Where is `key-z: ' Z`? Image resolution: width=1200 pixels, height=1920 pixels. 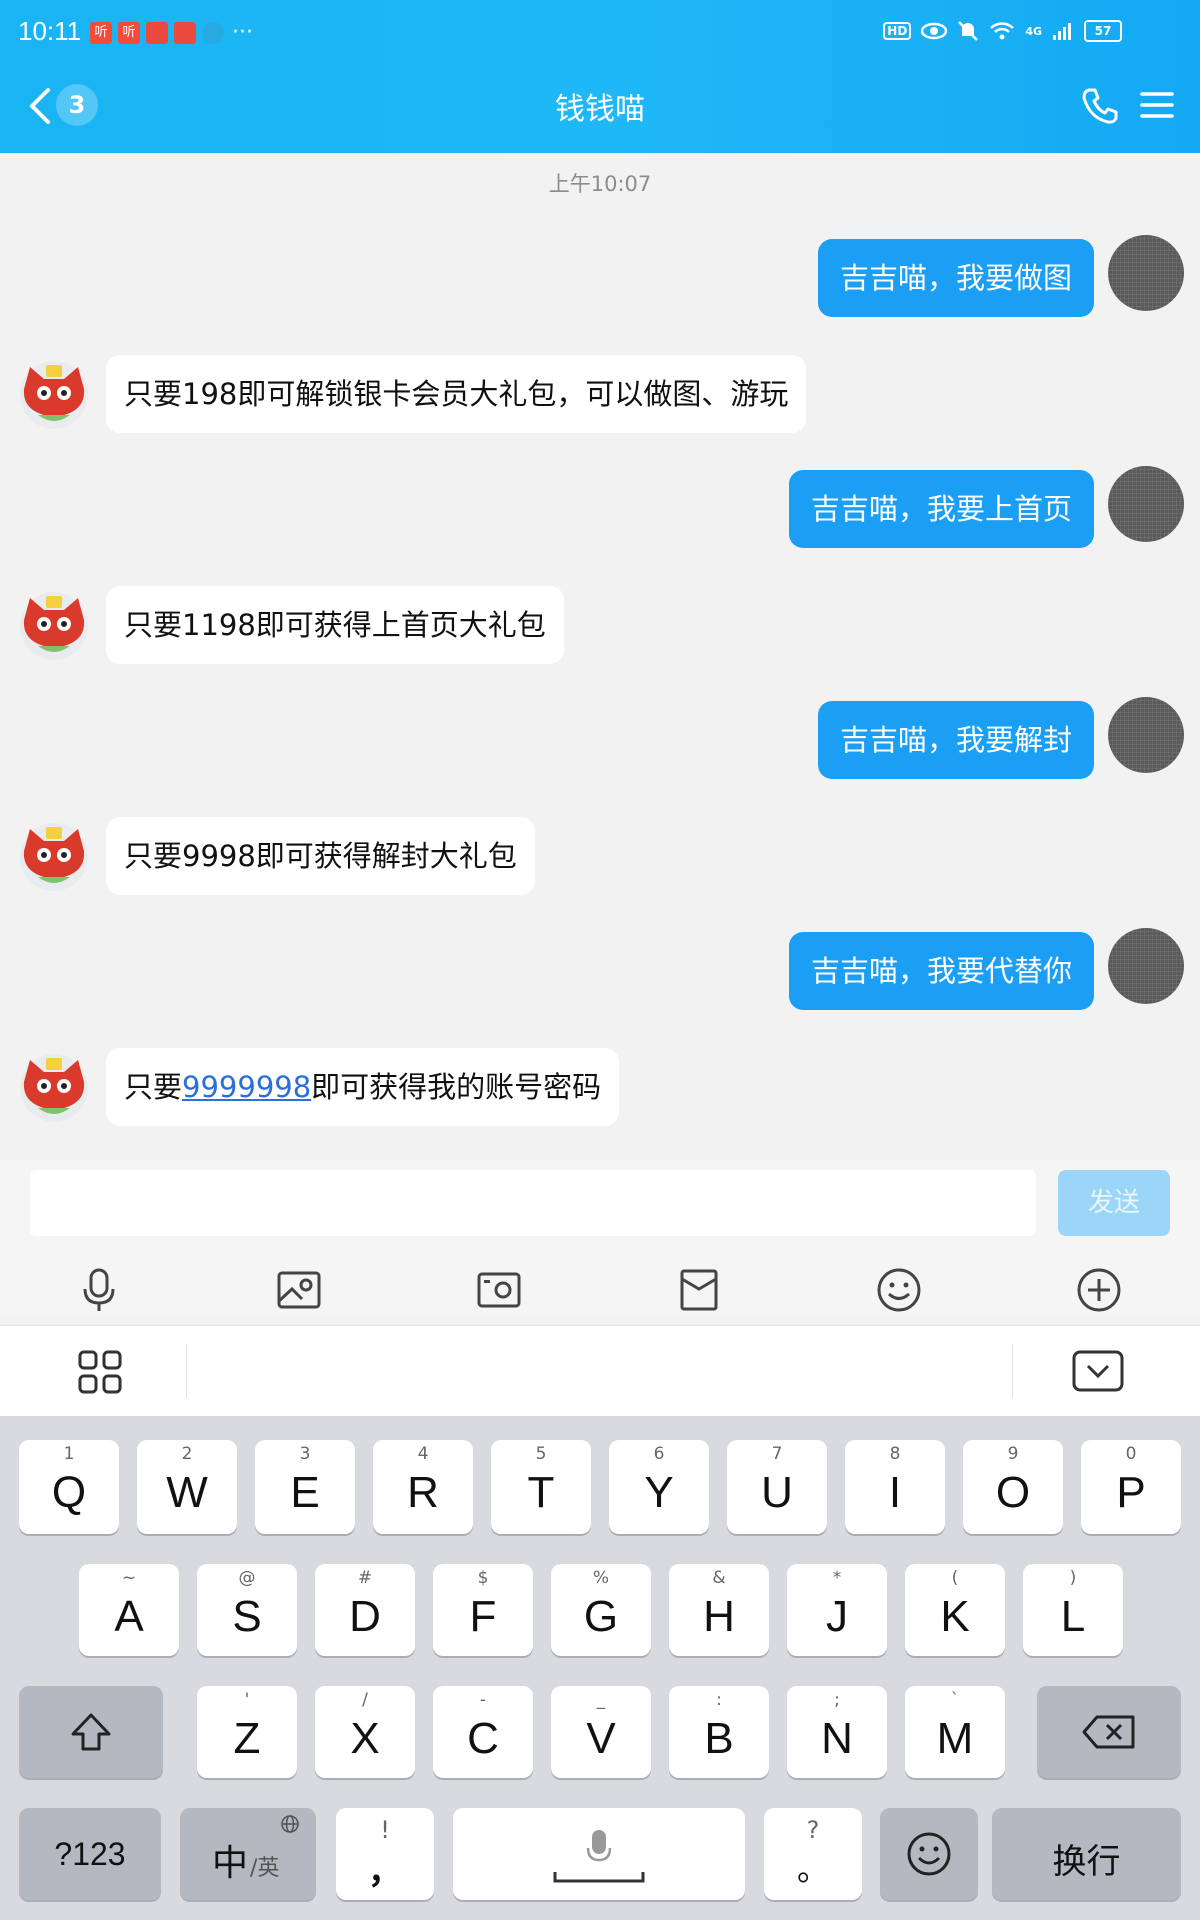
key-z: ' Z is located at coordinates (247, 1732).